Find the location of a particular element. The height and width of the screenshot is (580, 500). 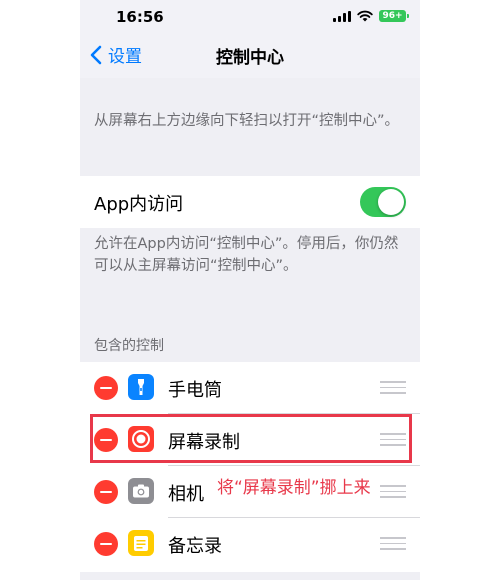

annotation-highlight-box is located at coordinates (251, 438).